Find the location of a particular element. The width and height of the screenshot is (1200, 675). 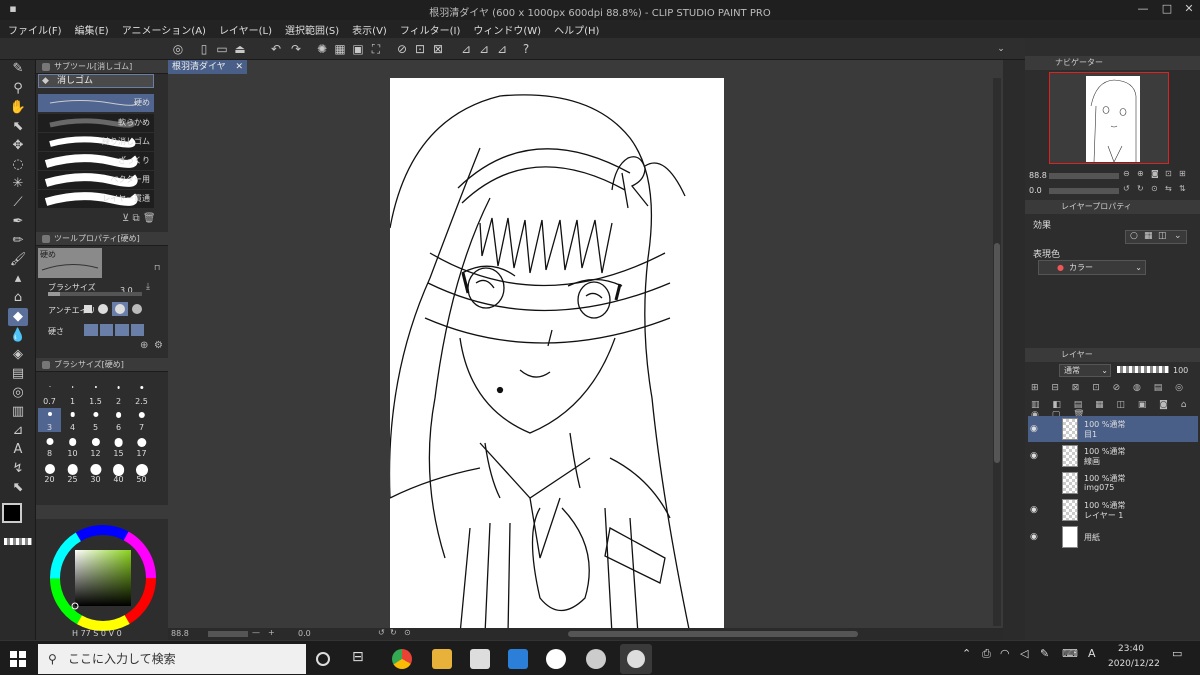

aa-none-option is located at coordinates (88, 309).